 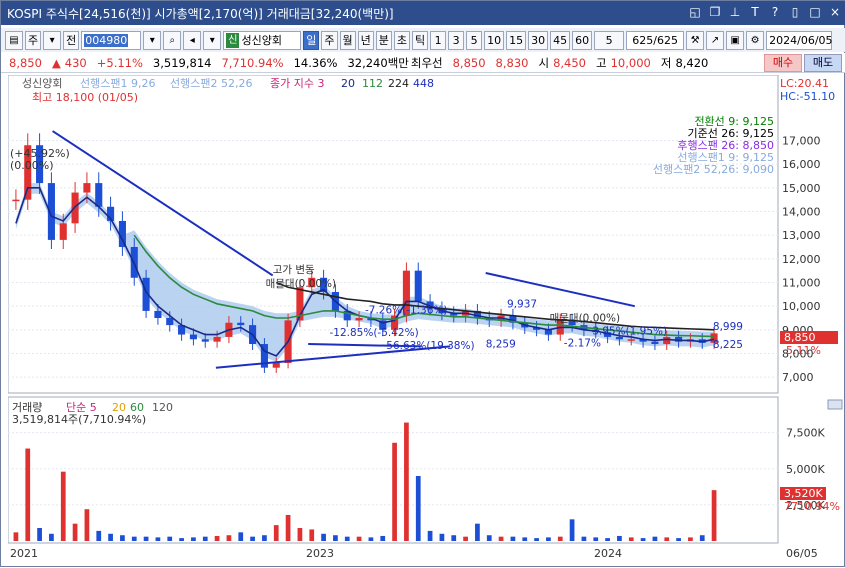 What do you see at coordinates (692, 62) in the screenshot?
I see `low-value: 8,420` at bounding box center [692, 62].